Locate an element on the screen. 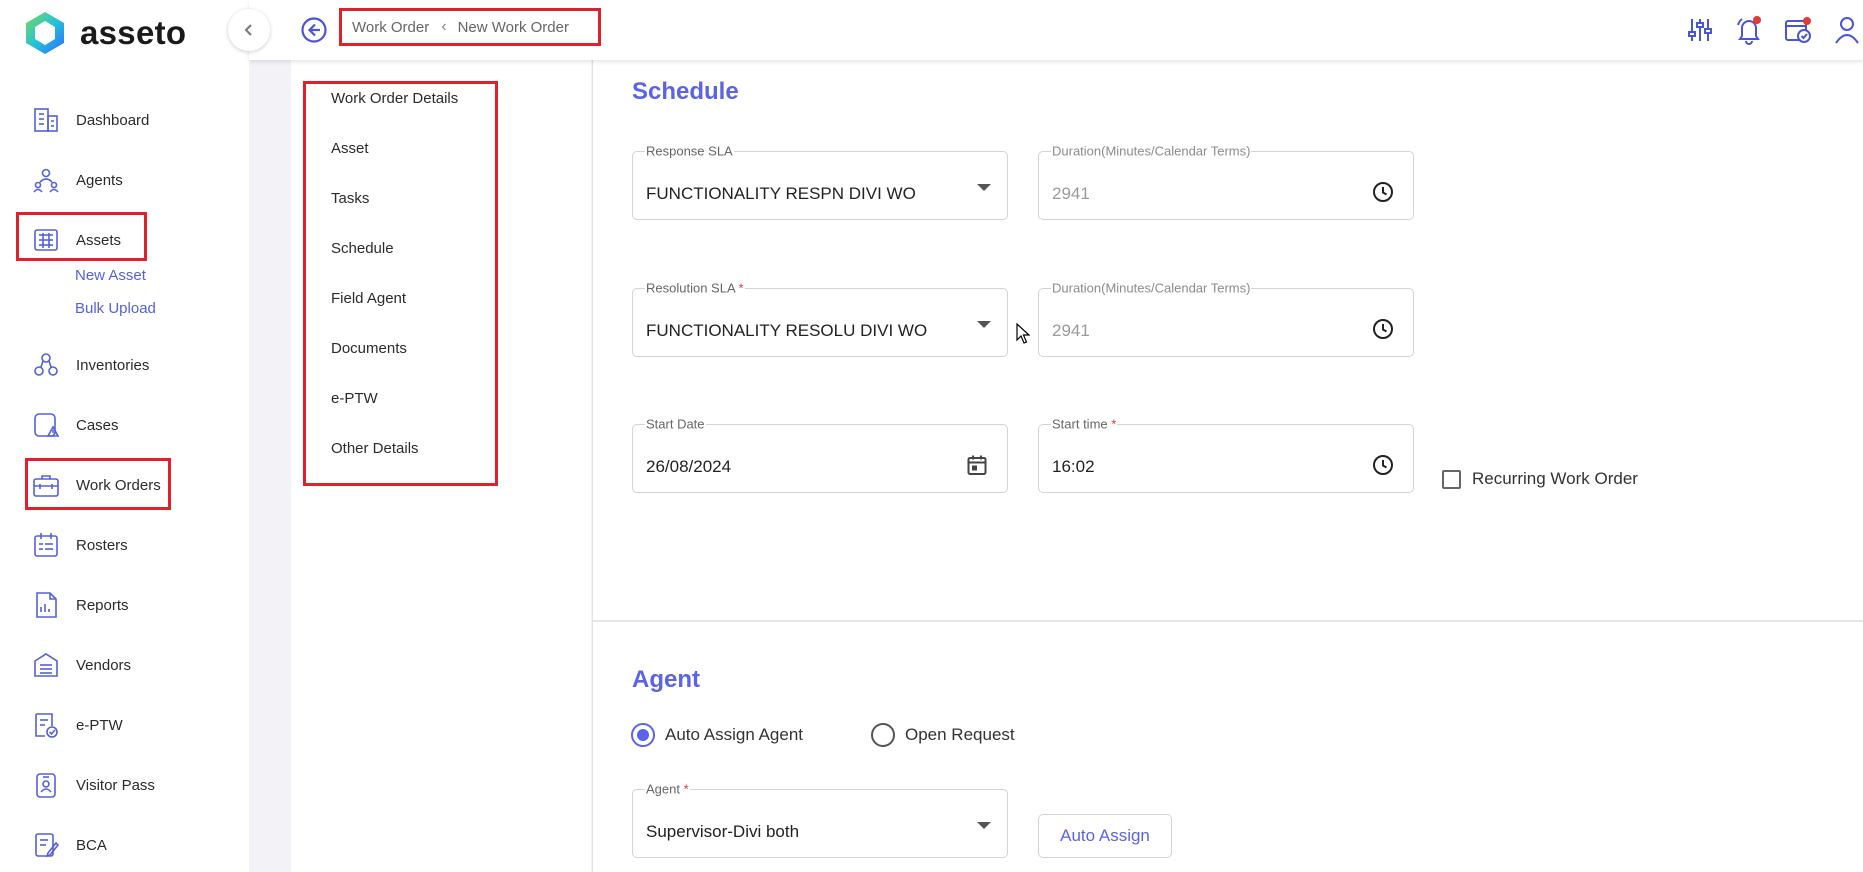 This screenshot has height=872, width=1863. start-time-label-text: Start time is located at coordinates (1080, 424).